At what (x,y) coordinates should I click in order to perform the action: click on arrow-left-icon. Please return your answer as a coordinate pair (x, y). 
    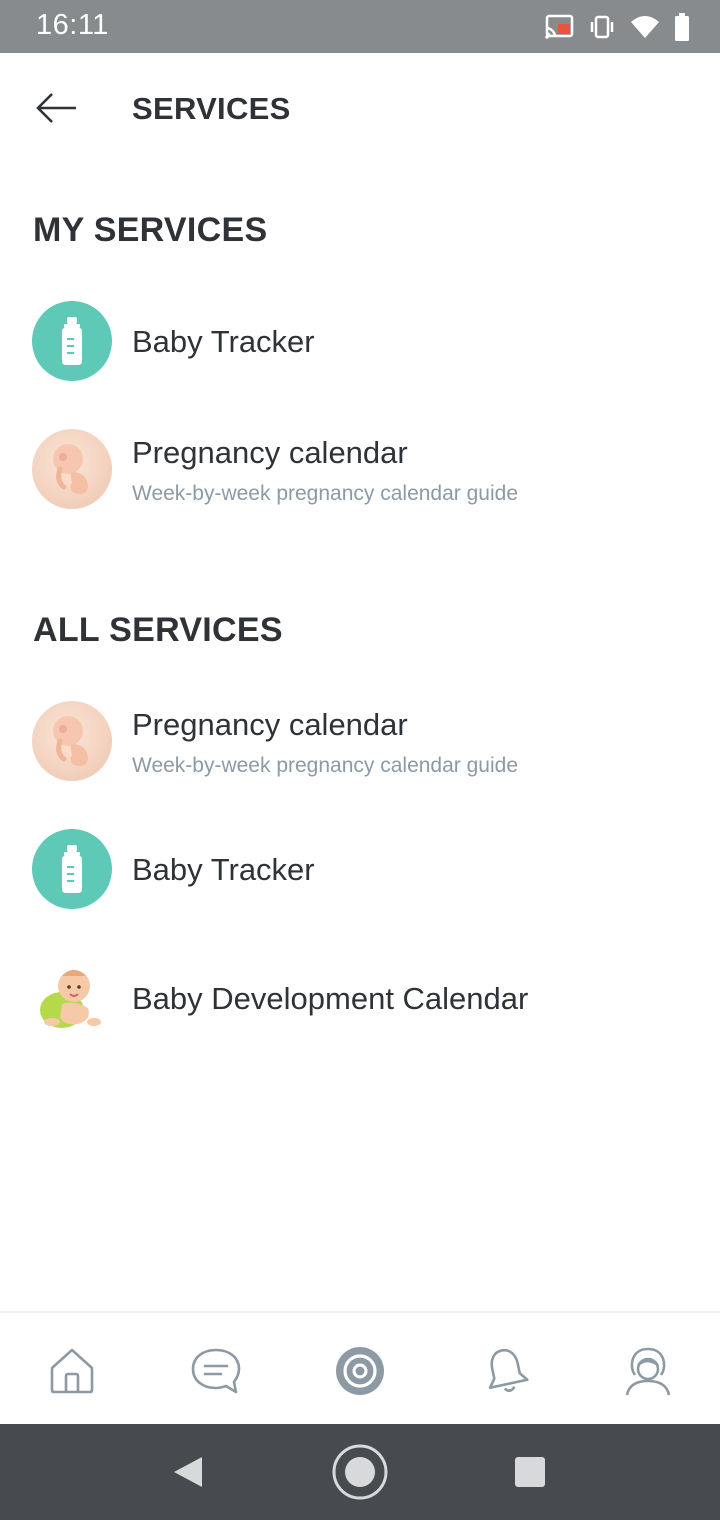
    Looking at the image, I should click on (56, 108).